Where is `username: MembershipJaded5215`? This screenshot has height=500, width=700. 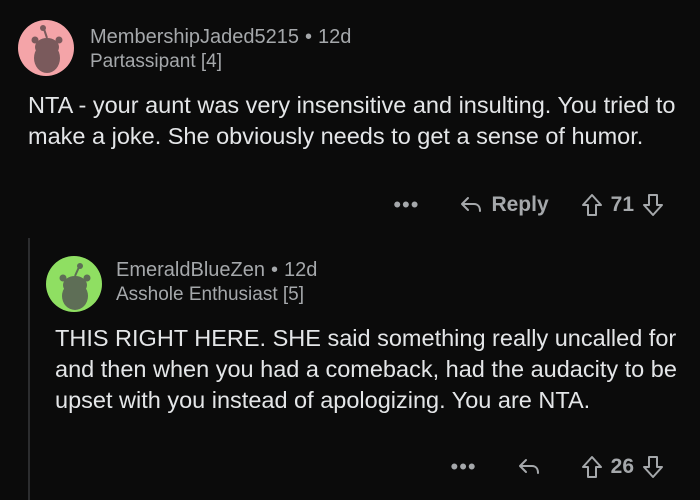 username: MembershipJaded5215 is located at coordinates (194, 37).